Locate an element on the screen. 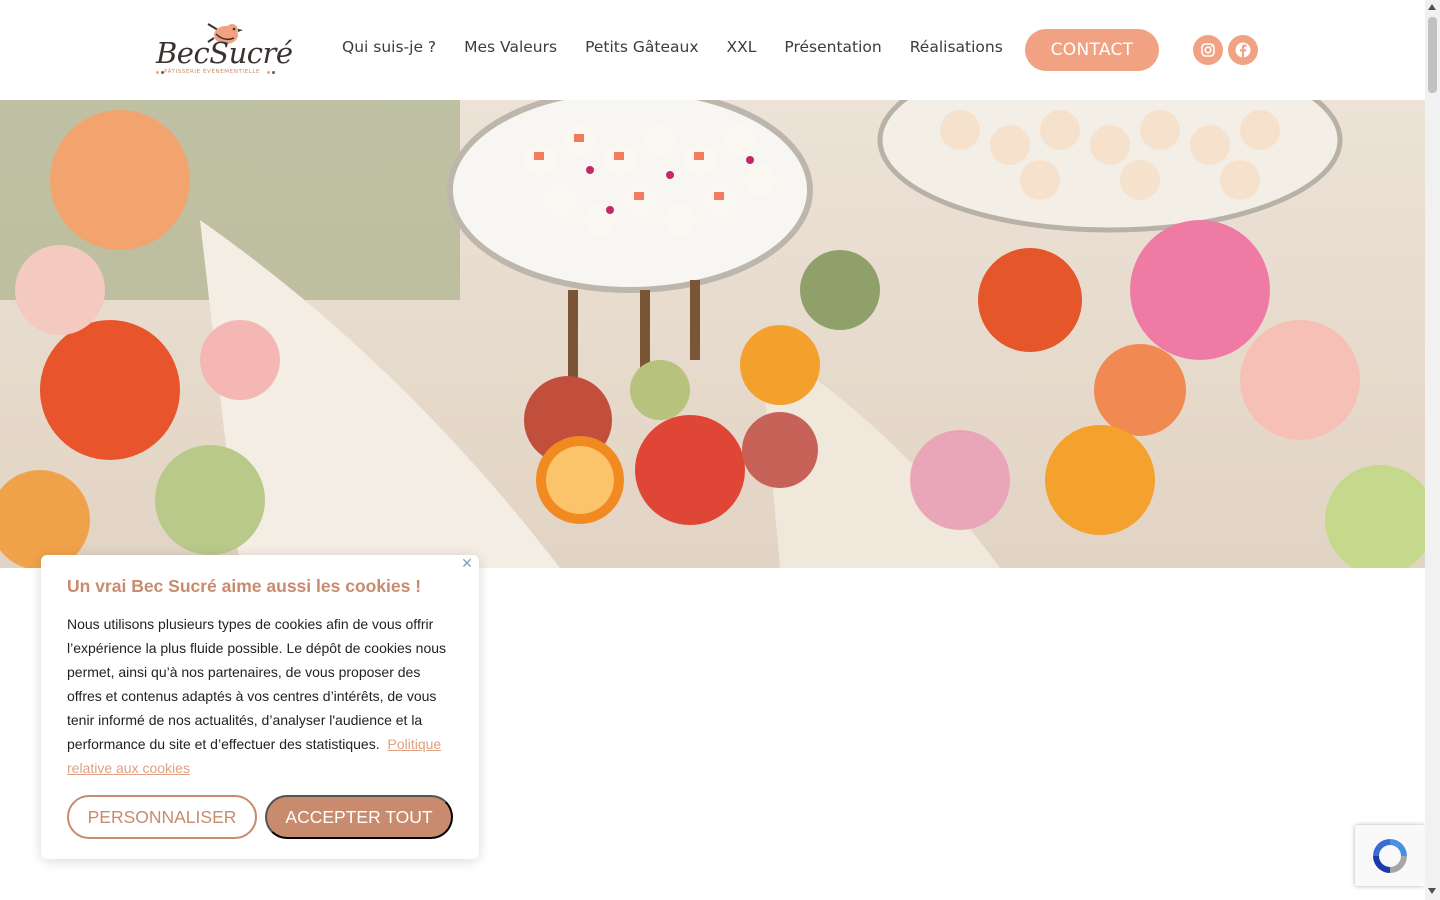 The width and height of the screenshot is (1440, 900). recaptcha-badge is located at coordinates (1390, 855).